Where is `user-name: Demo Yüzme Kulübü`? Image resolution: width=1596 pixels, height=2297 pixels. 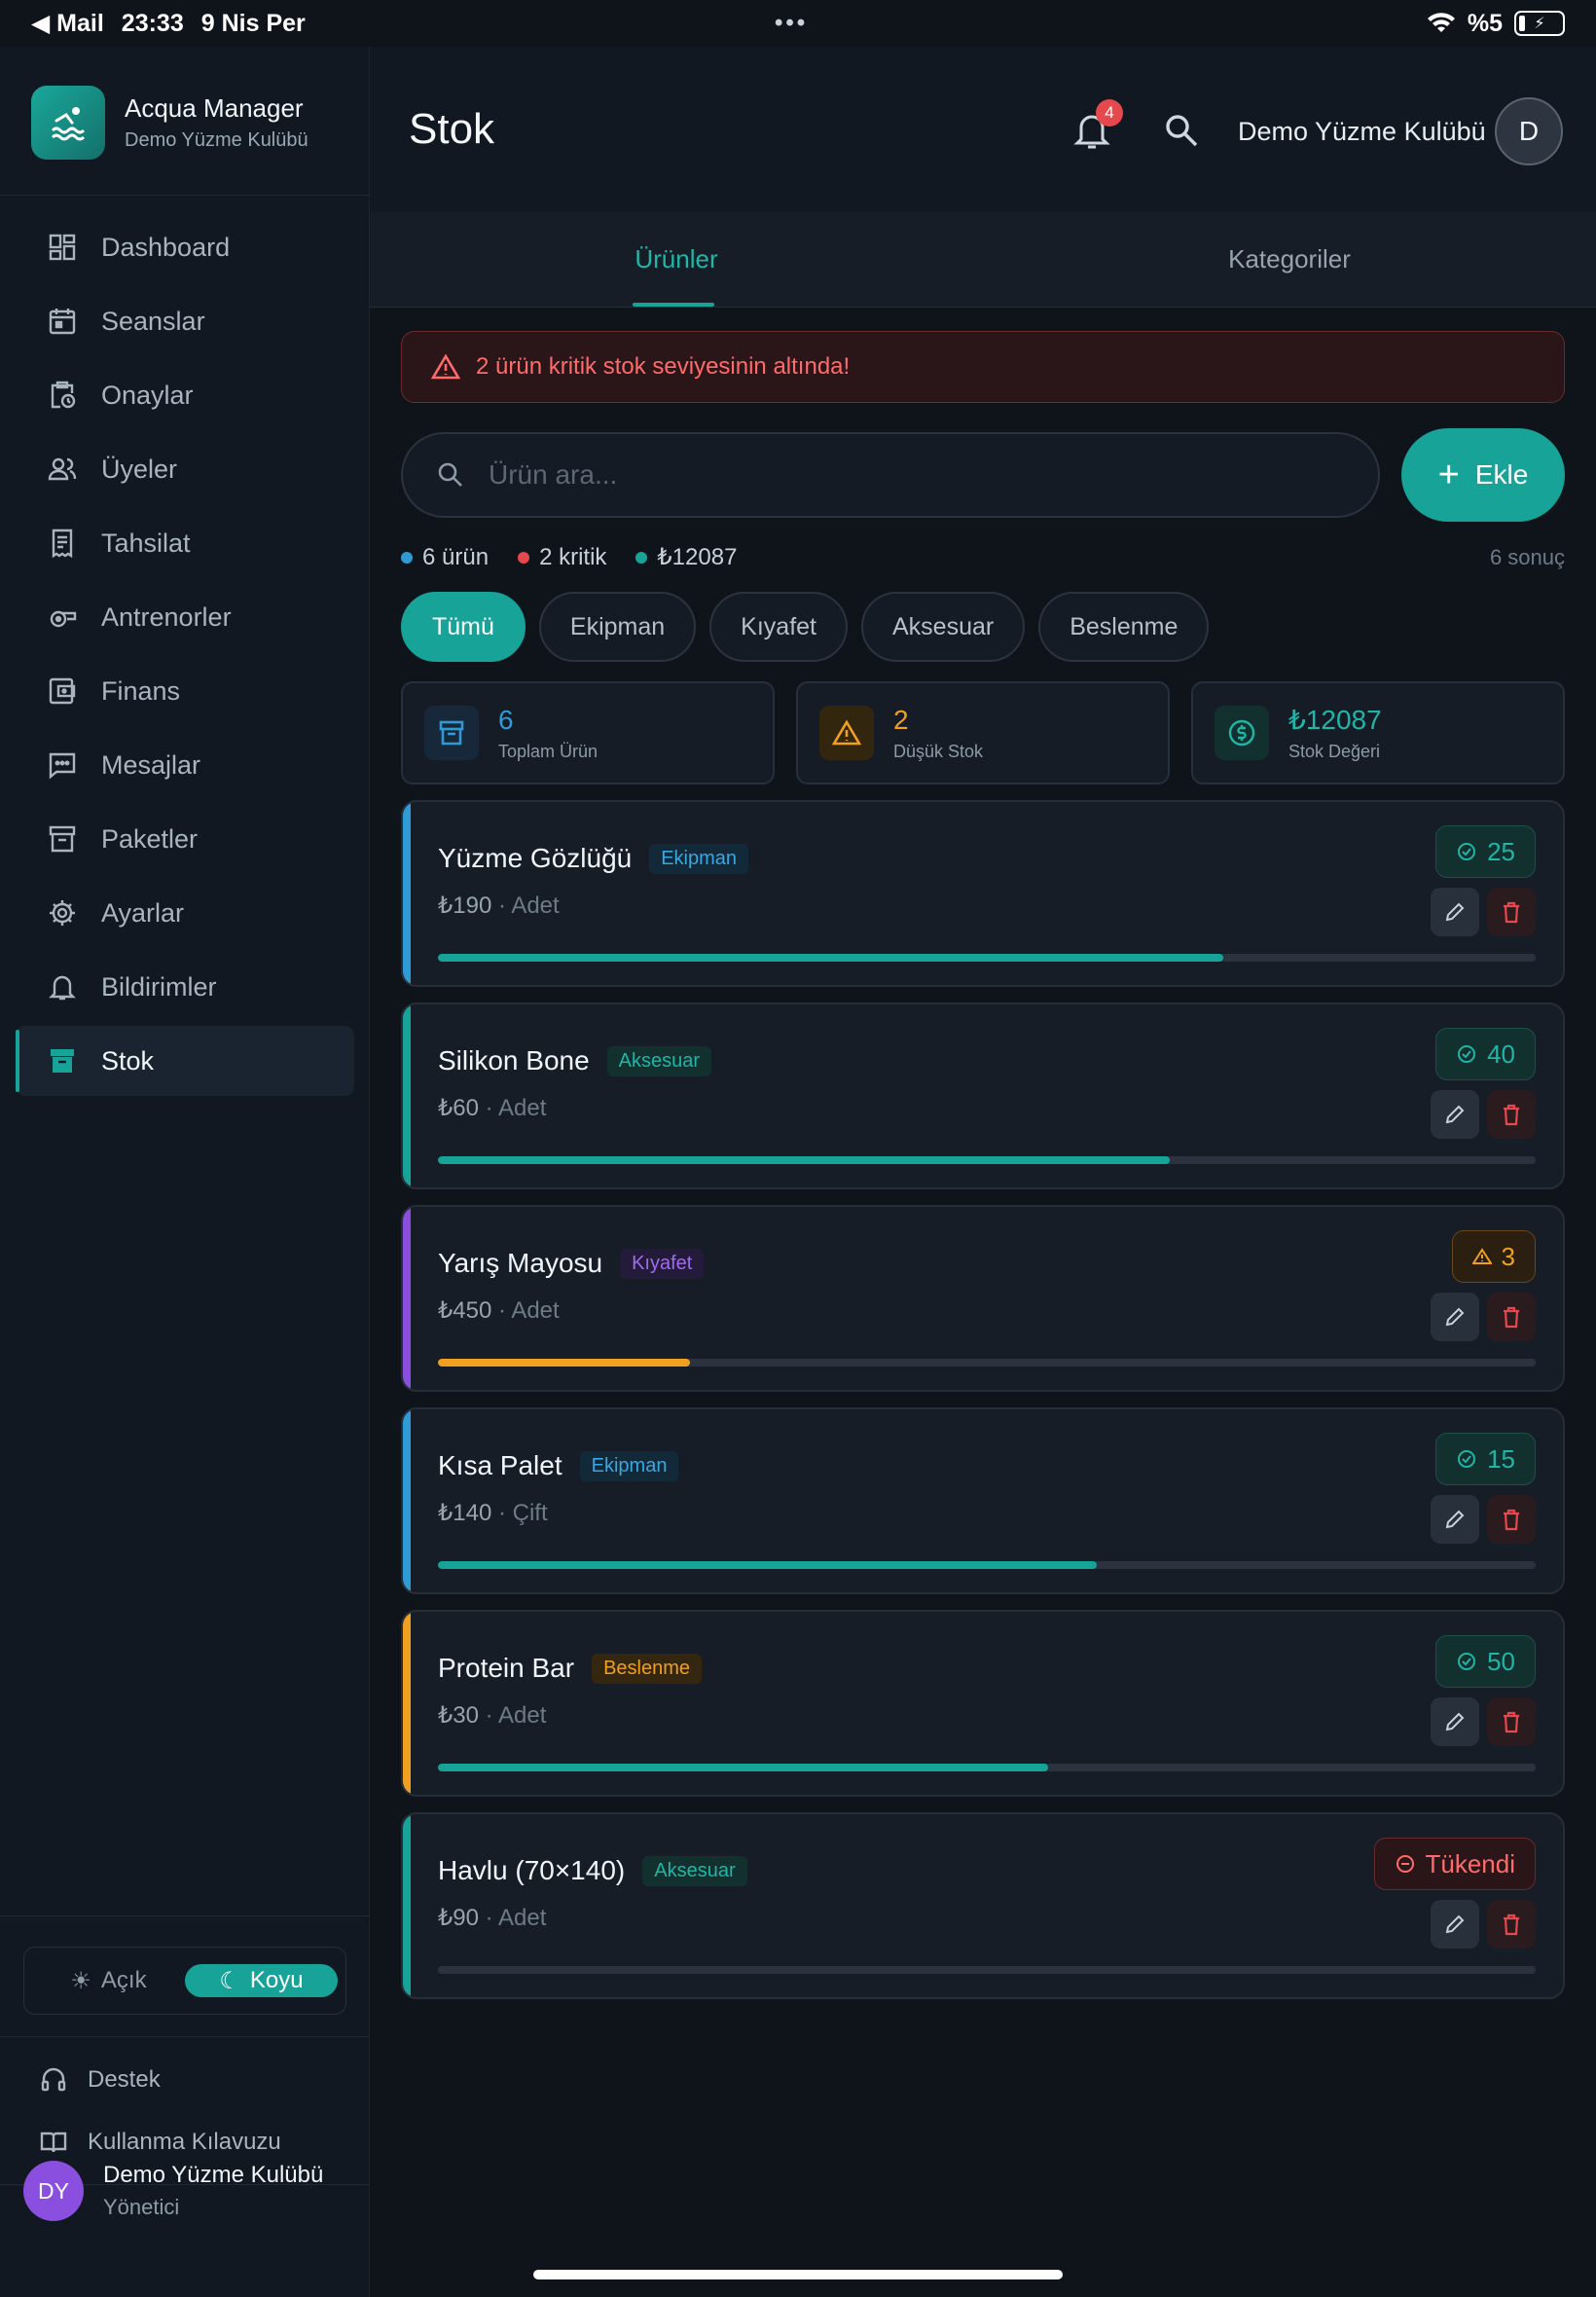
user-name: Demo Yüzme Kulübü is located at coordinates (213, 2175).